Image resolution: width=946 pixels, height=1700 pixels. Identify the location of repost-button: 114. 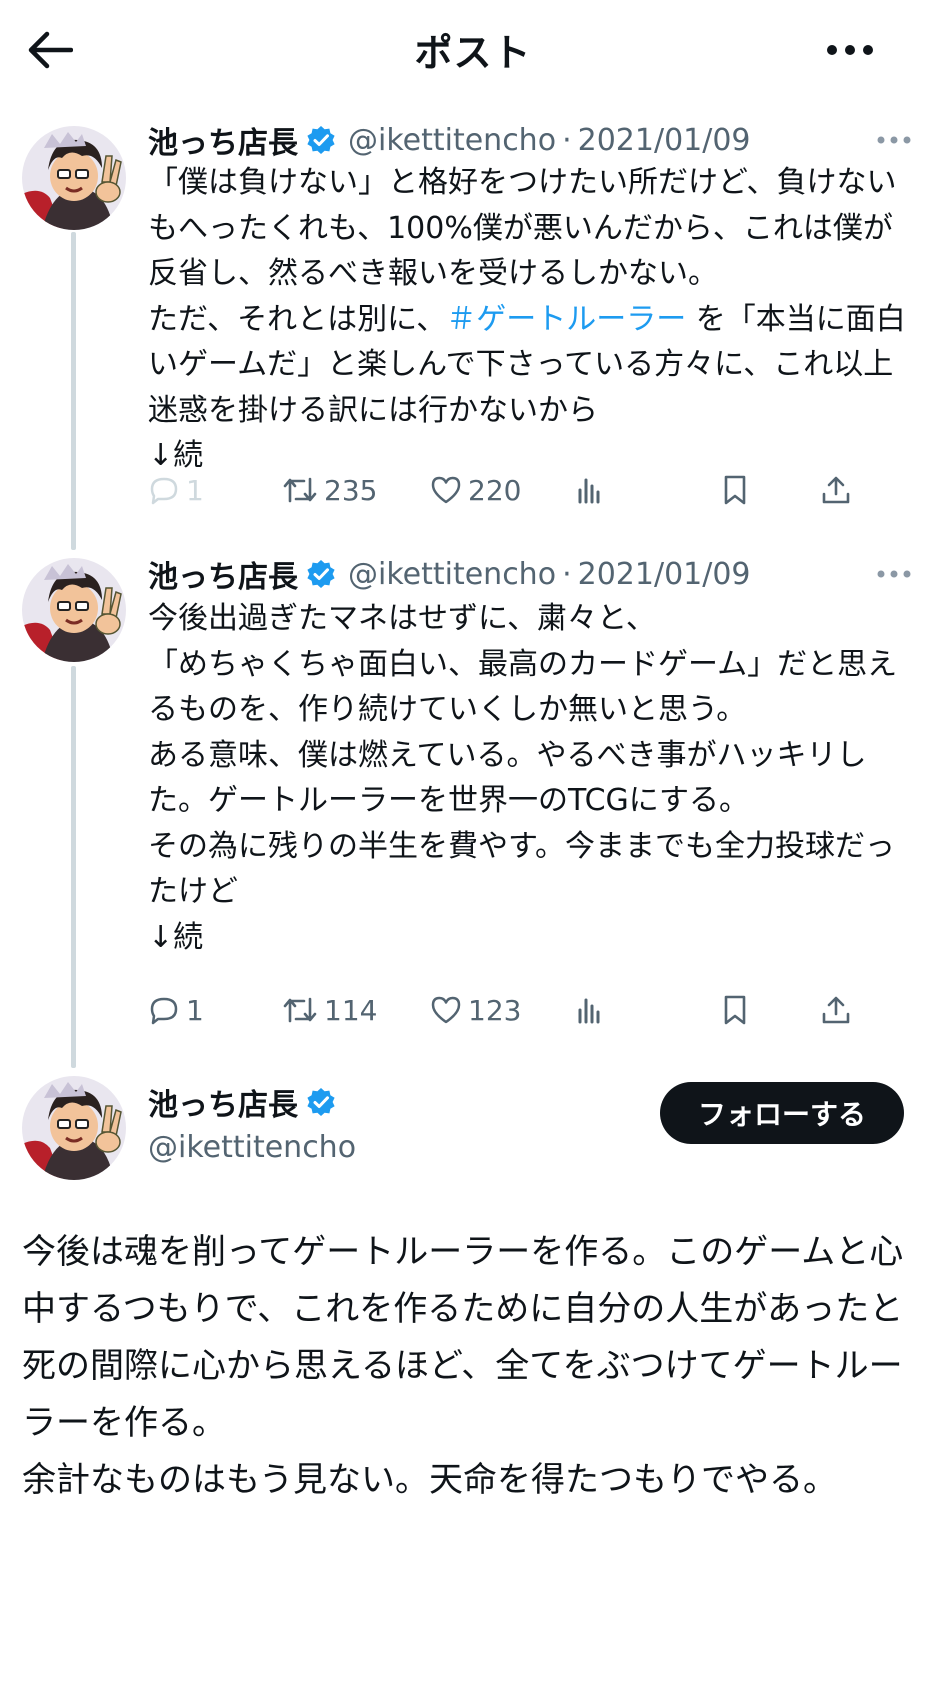
(329, 1010).